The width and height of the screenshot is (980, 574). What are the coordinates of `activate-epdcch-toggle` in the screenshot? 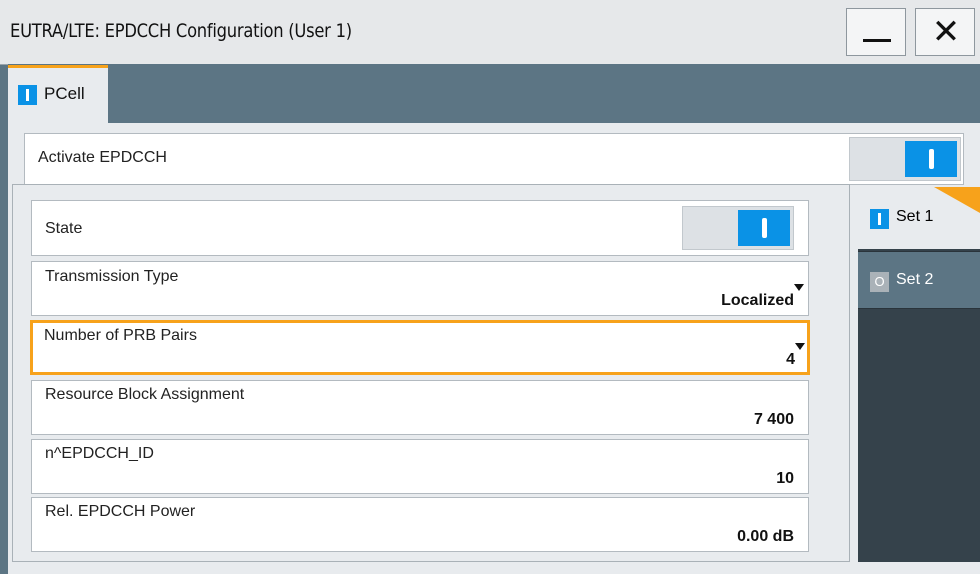 It's located at (905, 159).